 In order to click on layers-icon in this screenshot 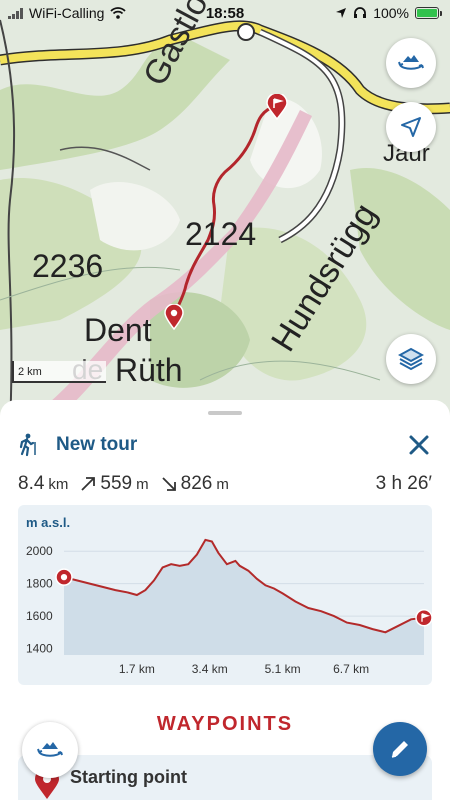, I will do `click(411, 359)`.